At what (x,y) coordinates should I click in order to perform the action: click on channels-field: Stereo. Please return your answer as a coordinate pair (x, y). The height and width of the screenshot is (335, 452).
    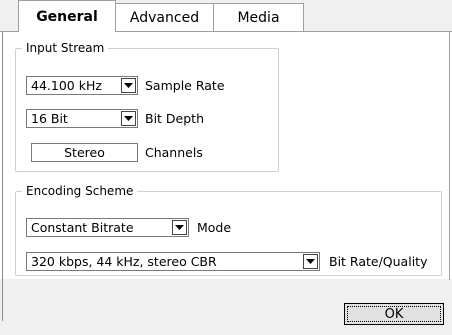
    Looking at the image, I should click on (84, 152).